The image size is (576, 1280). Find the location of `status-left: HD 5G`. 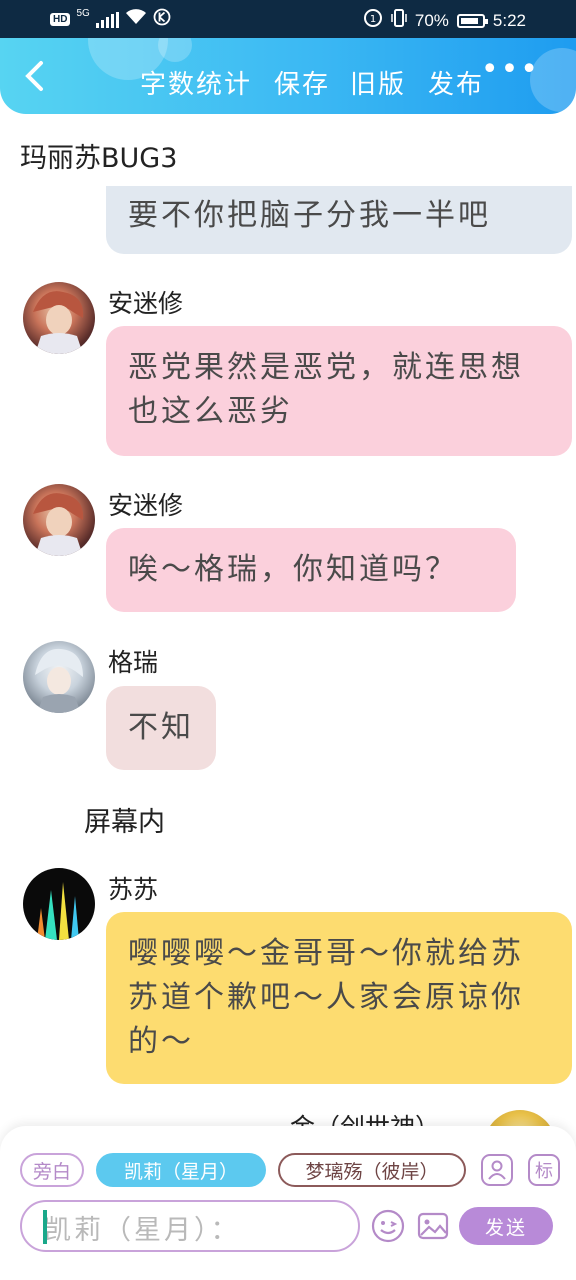

status-left: HD 5G is located at coordinates (110, 19).